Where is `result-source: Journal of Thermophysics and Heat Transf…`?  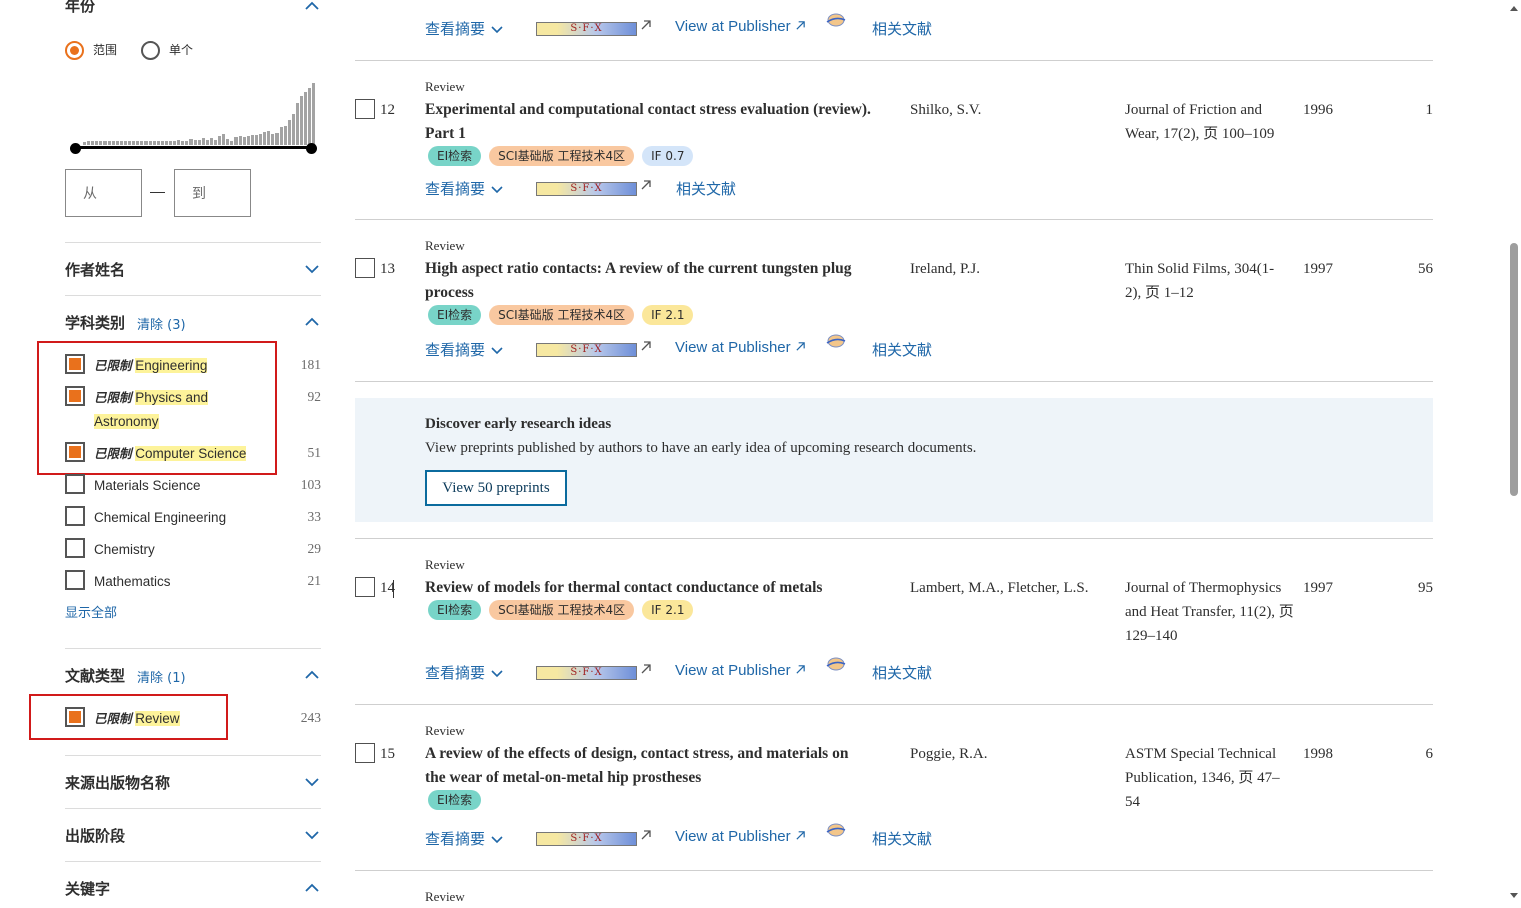
result-source: Journal of Thermophysics and Heat Transf… is located at coordinates (1211, 612).